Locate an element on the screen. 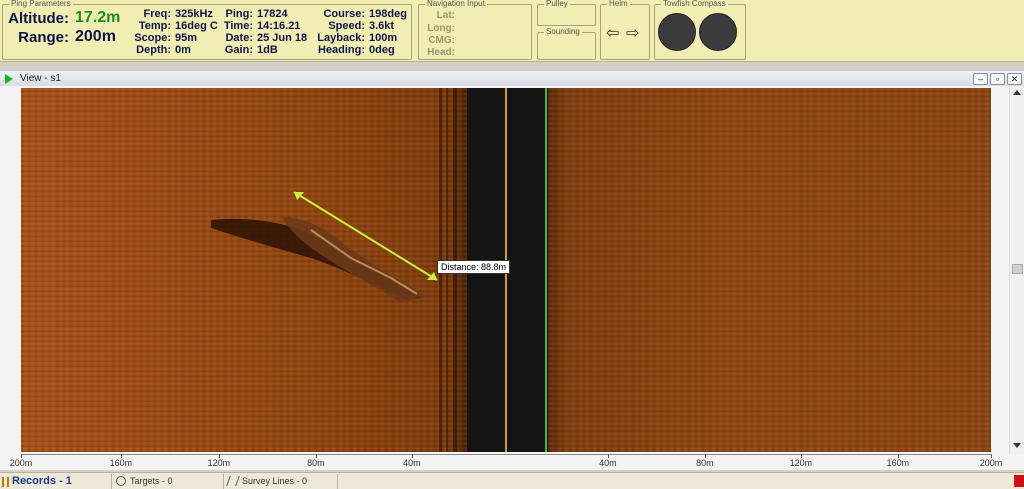  survey-lines-status: Survey Lines - 0 is located at coordinates (281, 481).